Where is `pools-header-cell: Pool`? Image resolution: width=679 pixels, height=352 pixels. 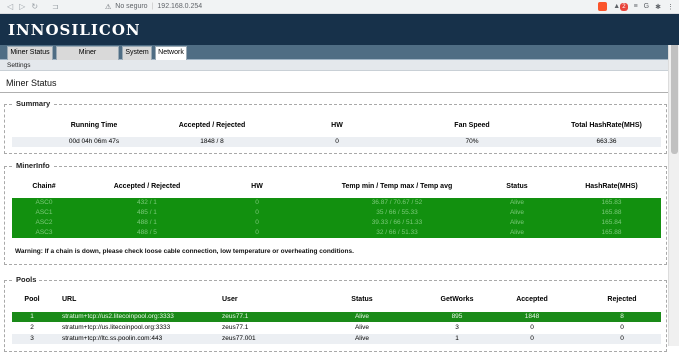
pools-header-cell: Pool is located at coordinates (32, 299).